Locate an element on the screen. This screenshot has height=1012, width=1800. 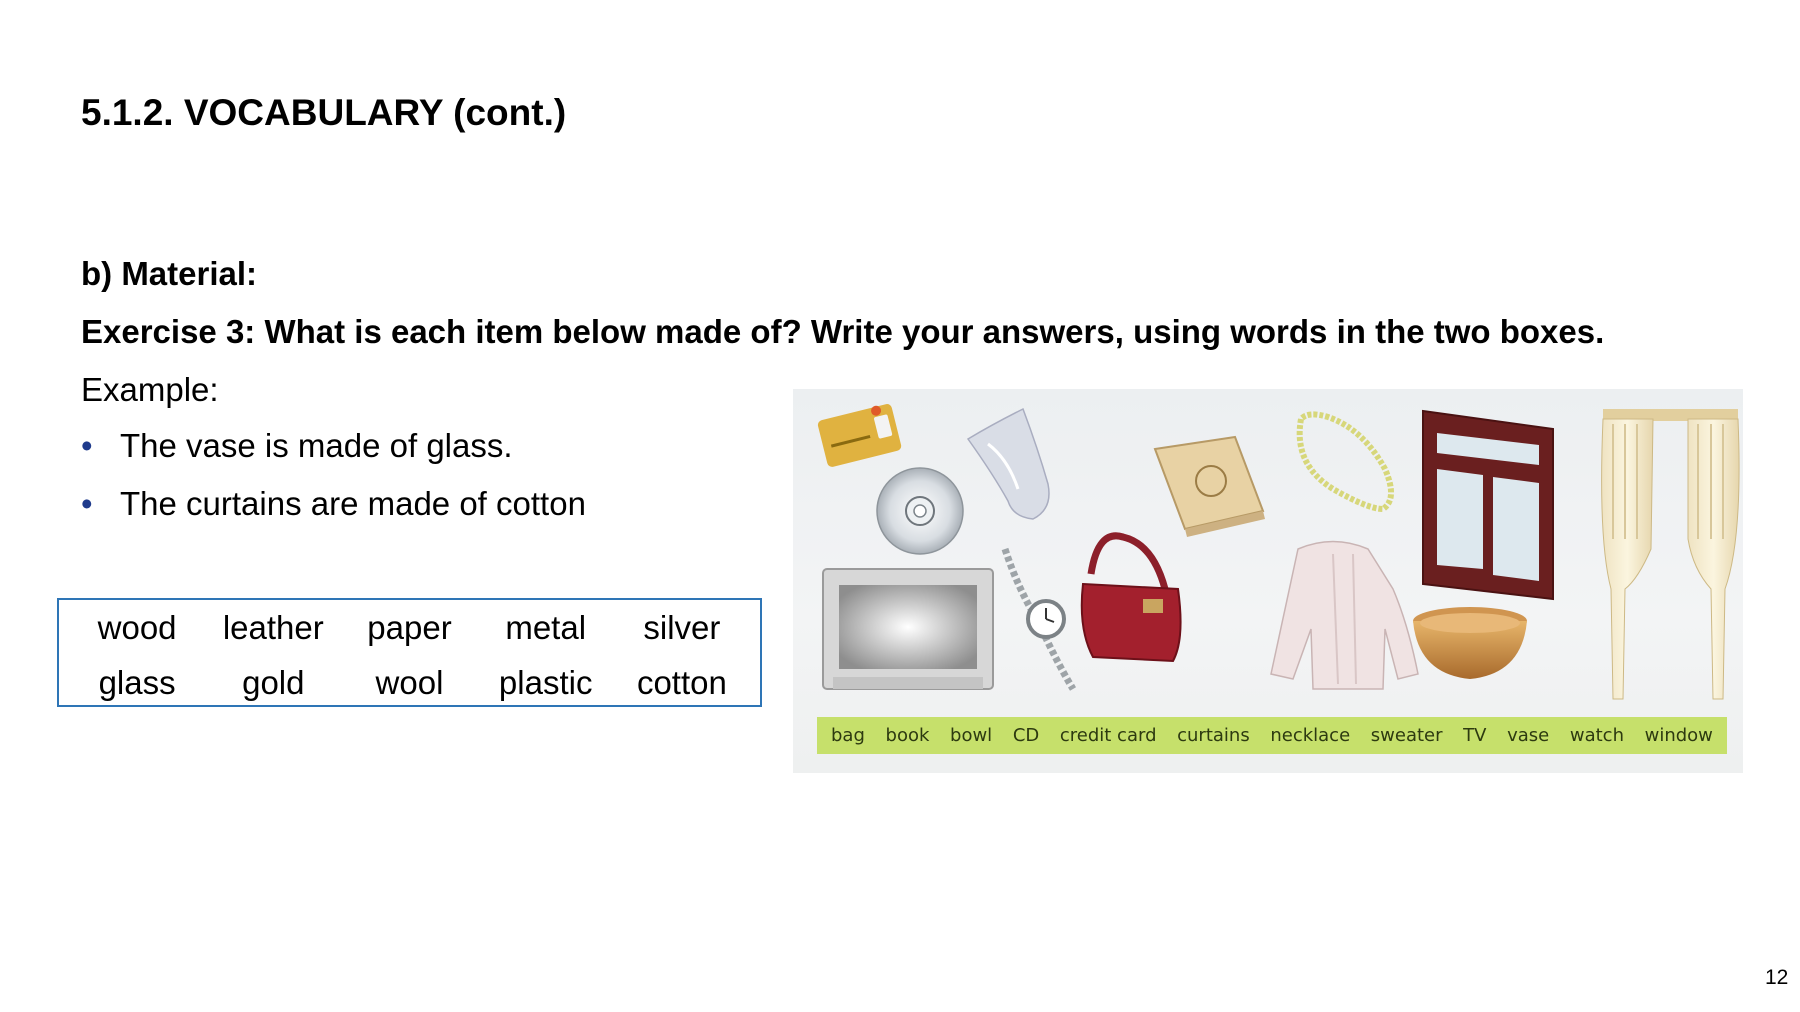
example-item: • The vase is made of glass. is located at coordinates (333, 455).